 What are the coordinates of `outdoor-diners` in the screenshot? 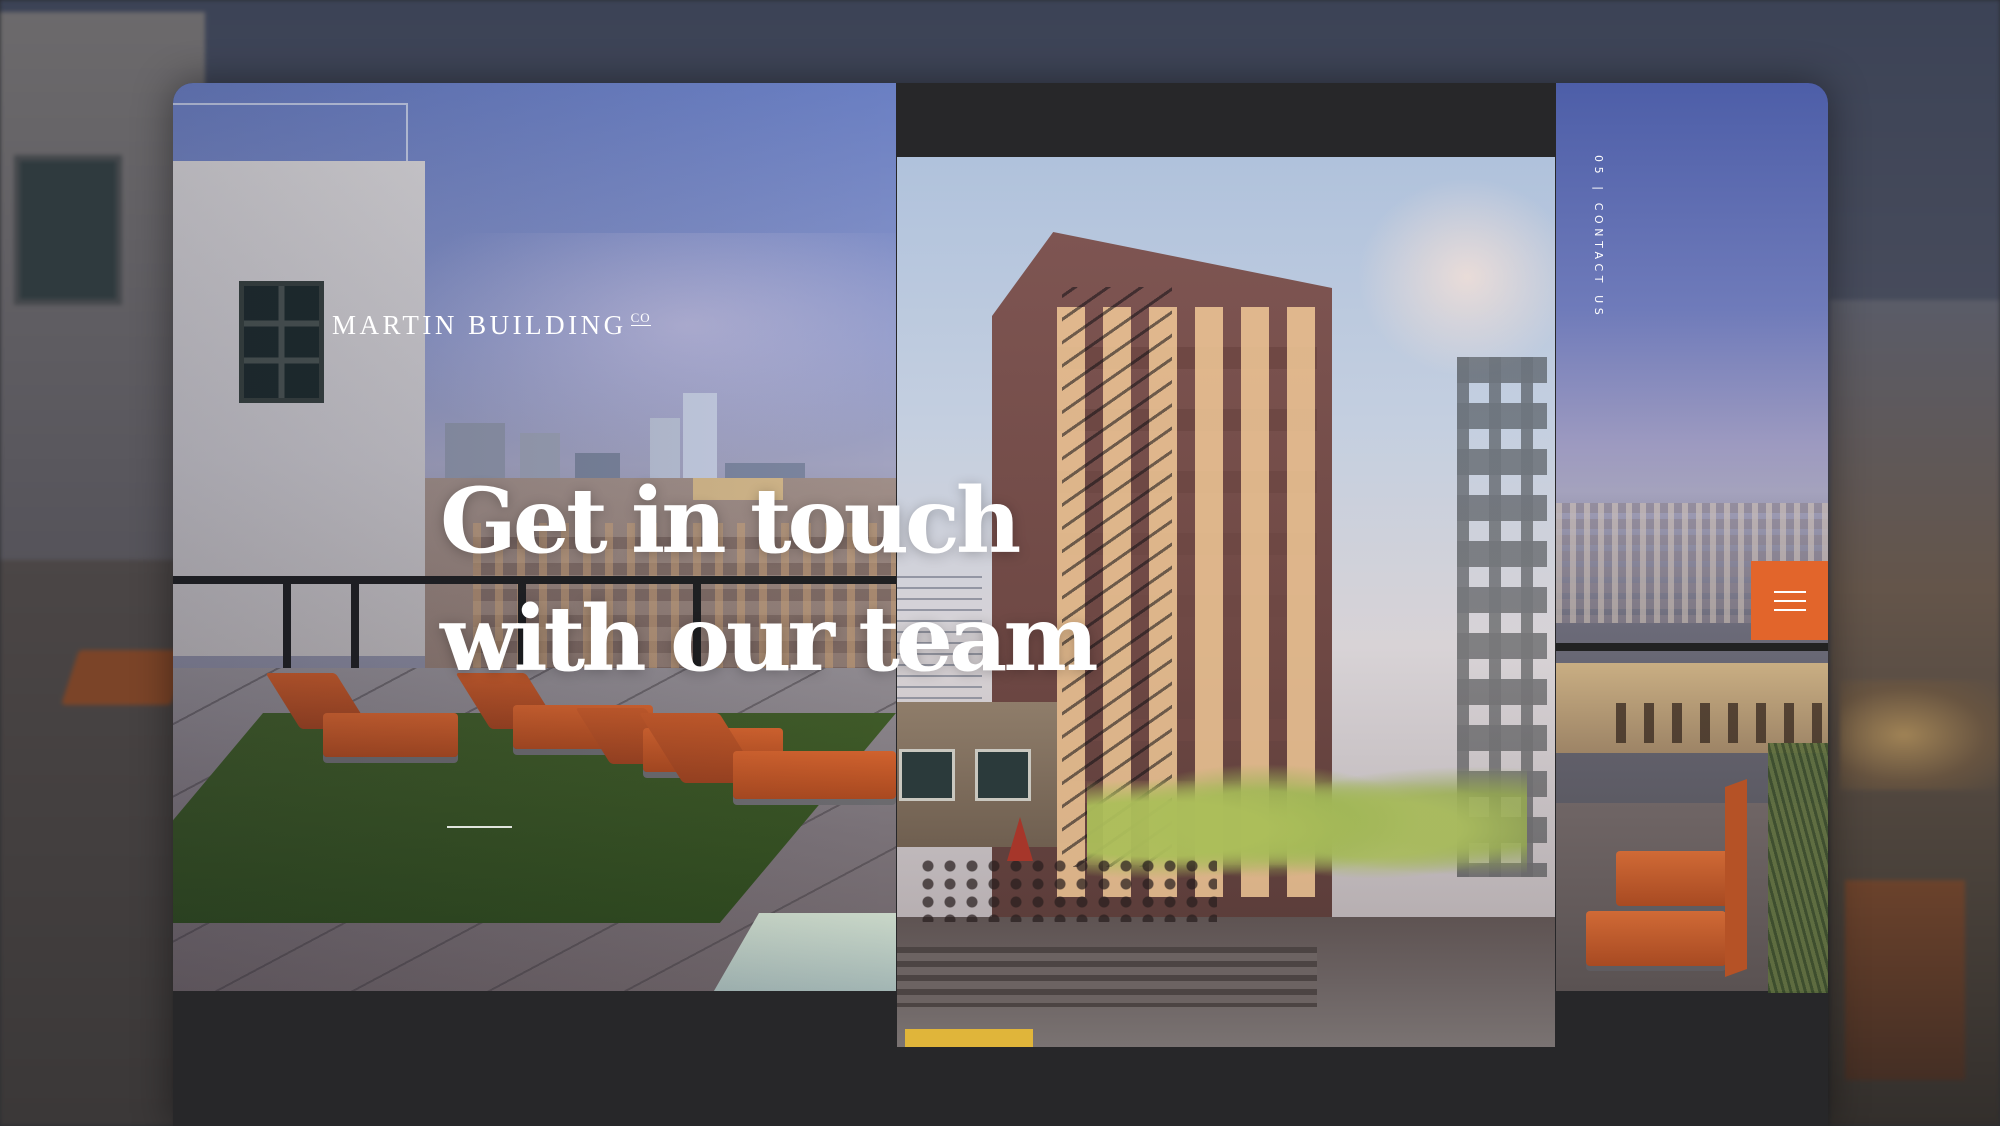 It's located at (1067, 889).